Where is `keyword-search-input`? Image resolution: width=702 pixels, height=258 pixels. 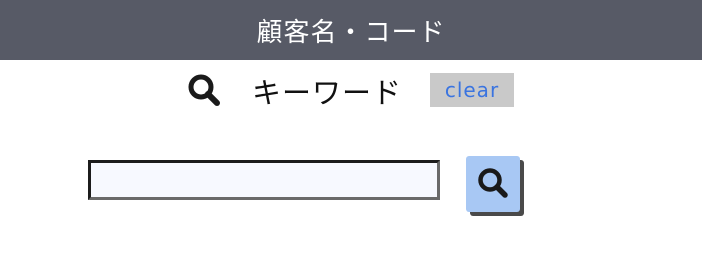 keyword-search-input is located at coordinates (264, 180).